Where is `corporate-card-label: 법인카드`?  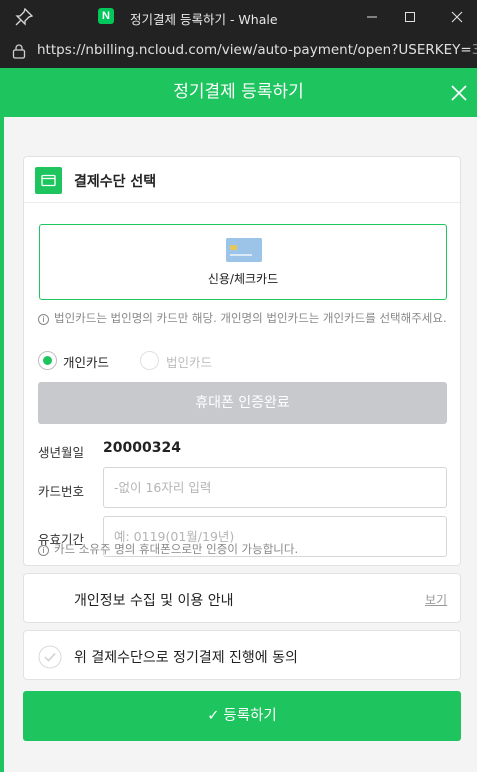 corporate-card-label: 법인카드 is located at coordinates (189, 361).